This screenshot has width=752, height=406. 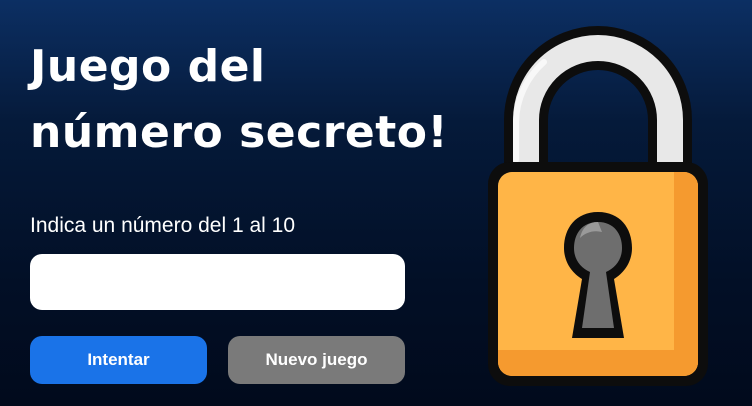 I want to click on number-prompt-label: Indica un número del 1 al 10, so click(x=163, y=225).